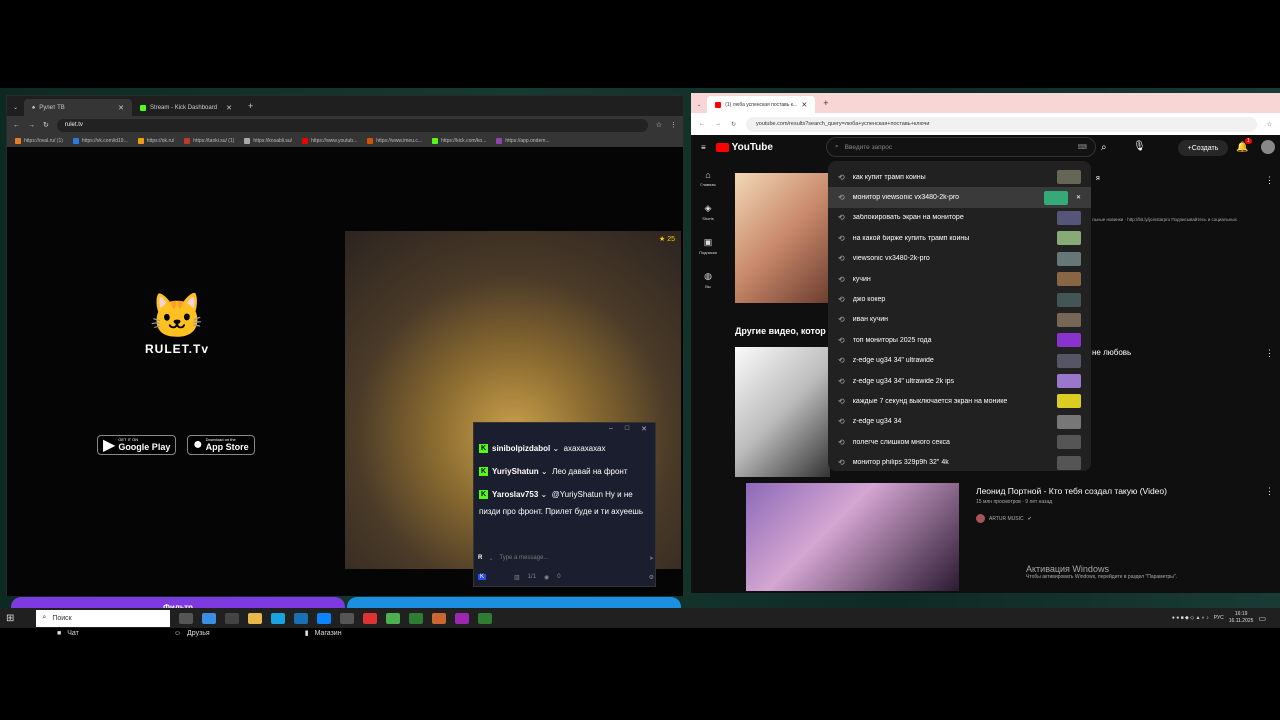 The image size is (1280, 720). I want to click on opera-icon, so click(370, 618).